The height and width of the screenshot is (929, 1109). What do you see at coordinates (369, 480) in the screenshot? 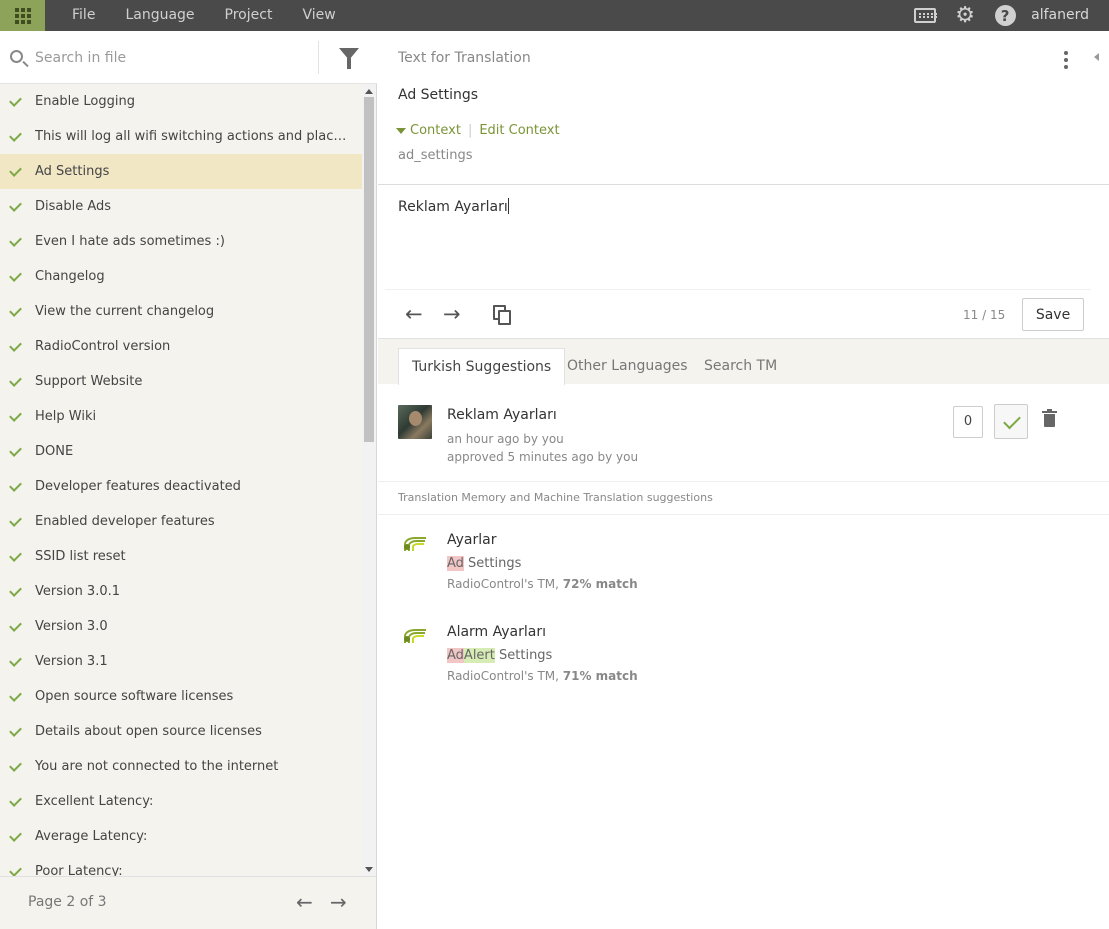
I see `scrollbar` at bounding box center [369, 480].